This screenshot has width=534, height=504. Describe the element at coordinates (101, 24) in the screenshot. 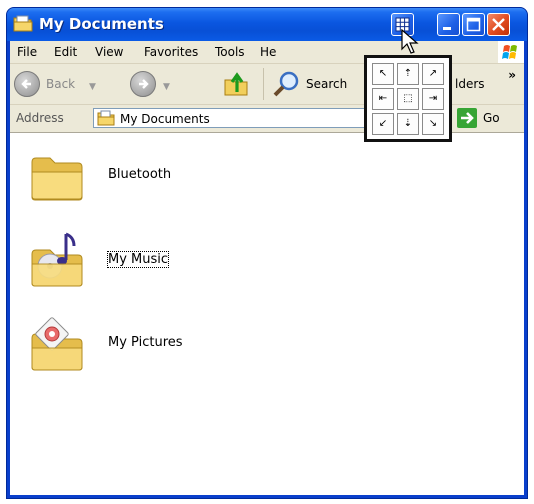

I see `window-title: My Documents` at that location.